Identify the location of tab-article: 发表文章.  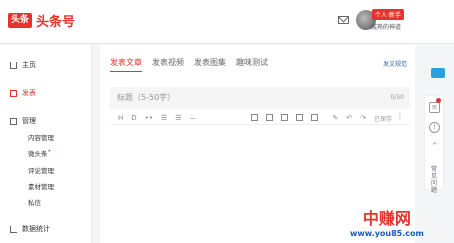
(126, 64).